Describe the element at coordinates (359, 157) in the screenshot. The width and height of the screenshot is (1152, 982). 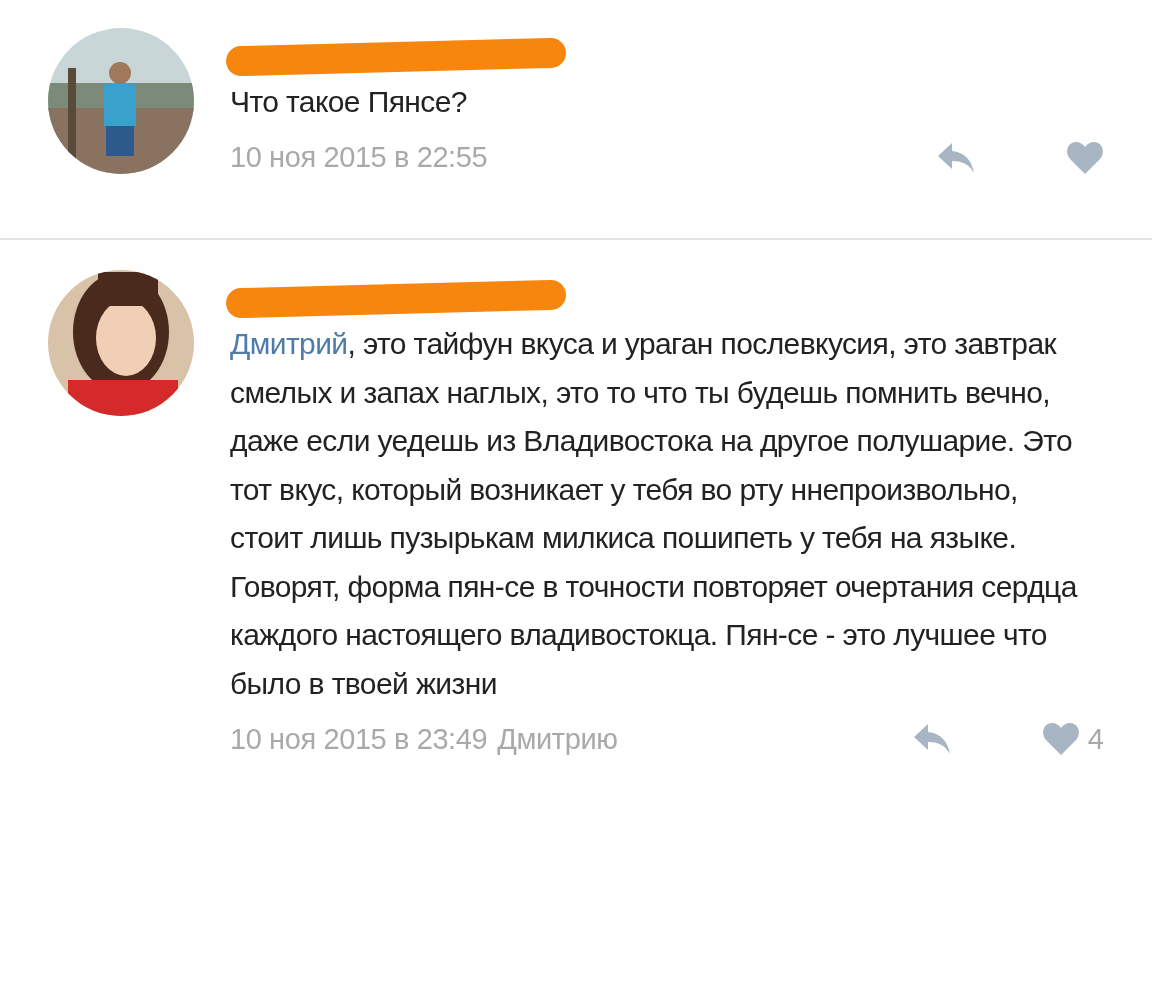
I see `comment-date: 10 ноя 2015 в 22:55` at that location.